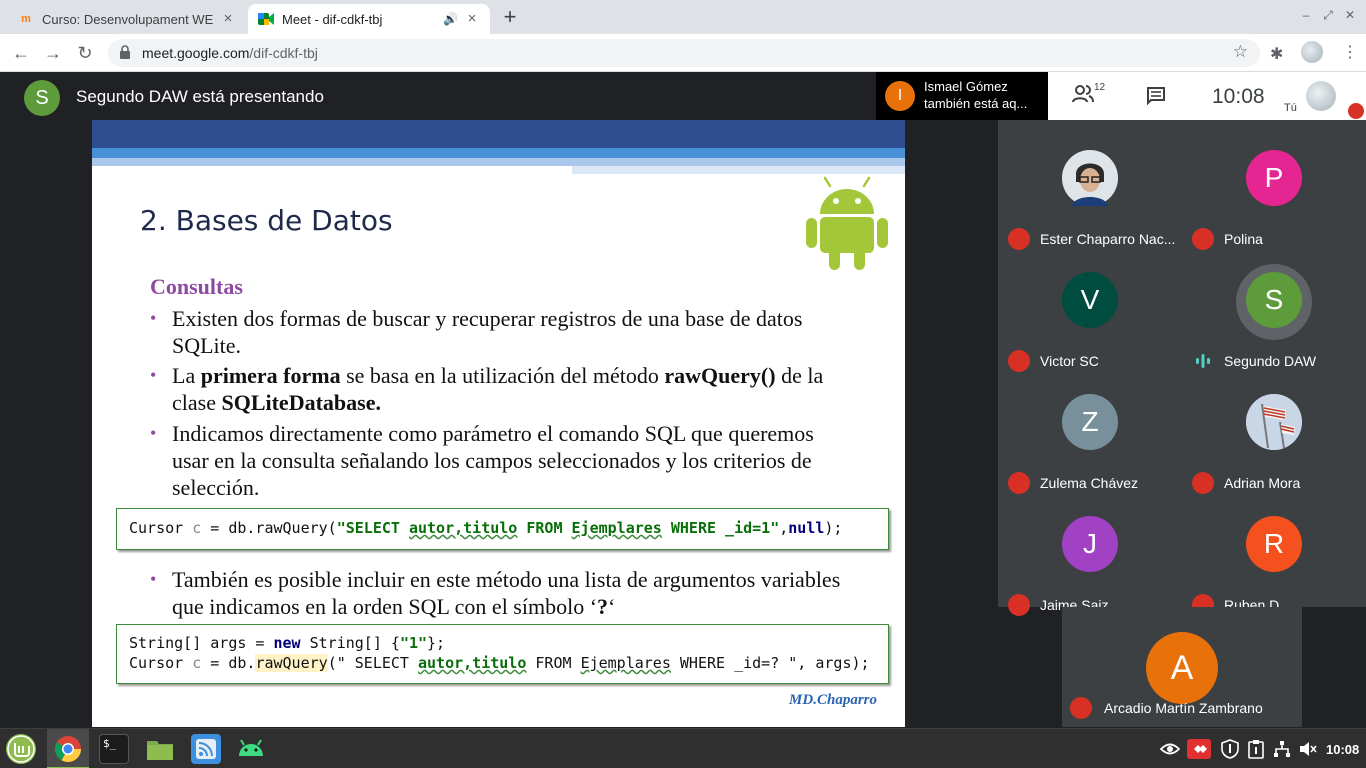  What do you see at coordinates (1090, 321) in the screenshot?
I see `participant-tile: V Victor SC` at bounding box center [1090, 321].